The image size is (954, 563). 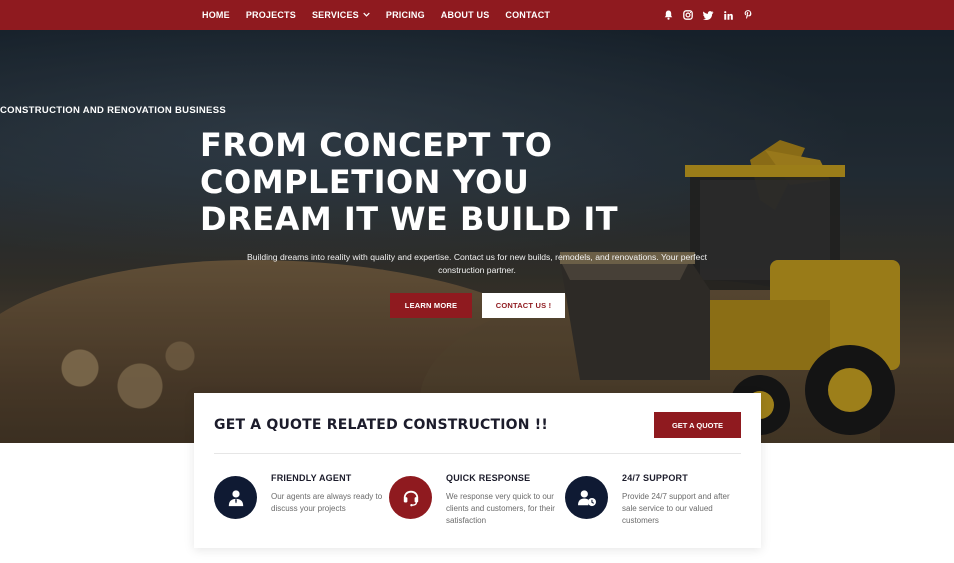 I want to click on nav-contact: CONTACT, so click(x=527, y=15).